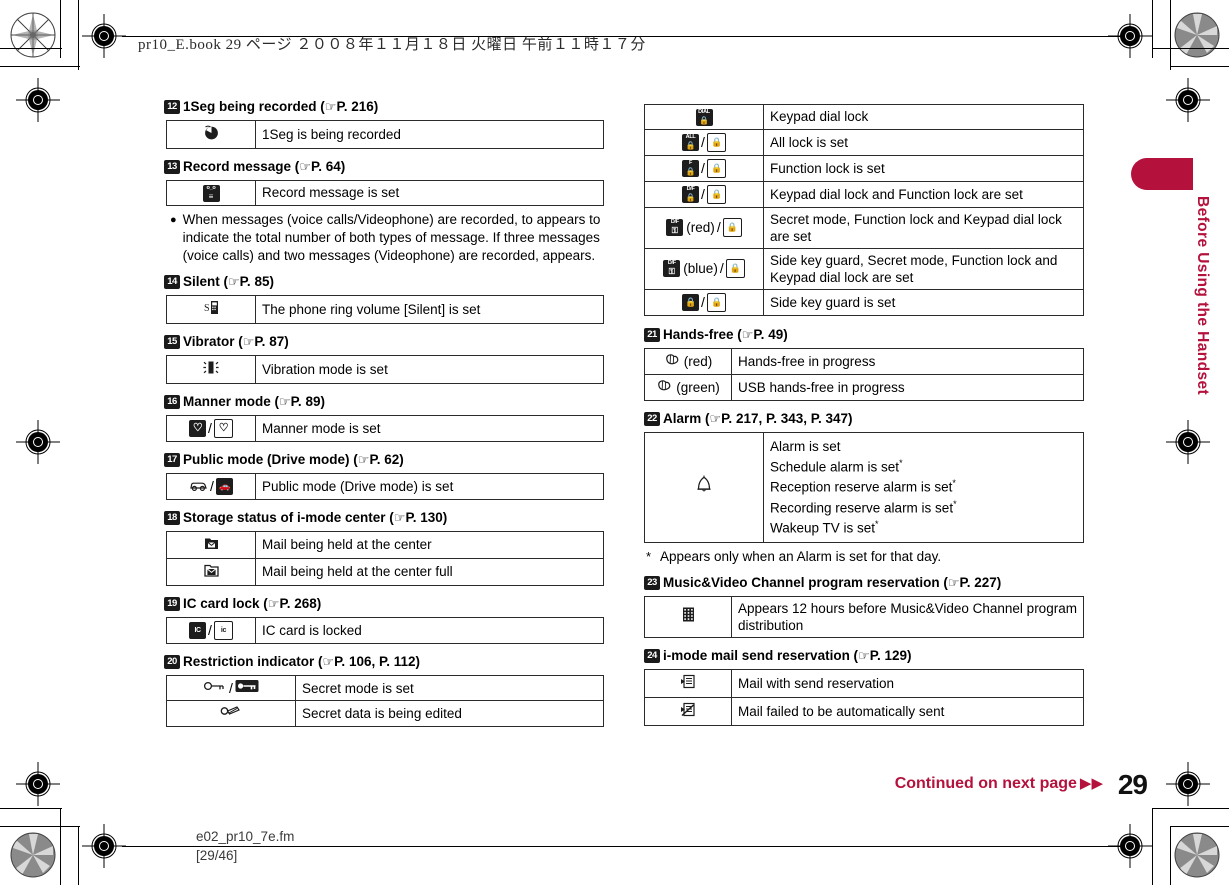  What do you see at coordinates (207, 308) in the screenshot?
I see `svg-text: S` at bounding box center [207, 308].